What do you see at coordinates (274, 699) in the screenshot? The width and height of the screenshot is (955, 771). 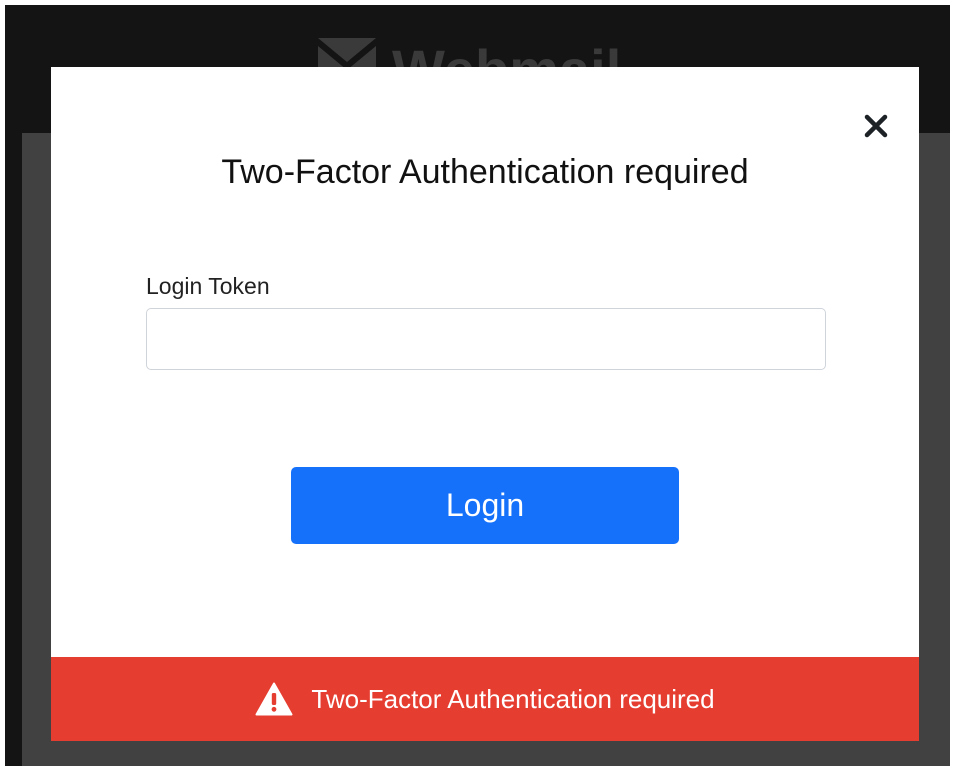 I see `warning-icon` at bounding box center [274, 699].